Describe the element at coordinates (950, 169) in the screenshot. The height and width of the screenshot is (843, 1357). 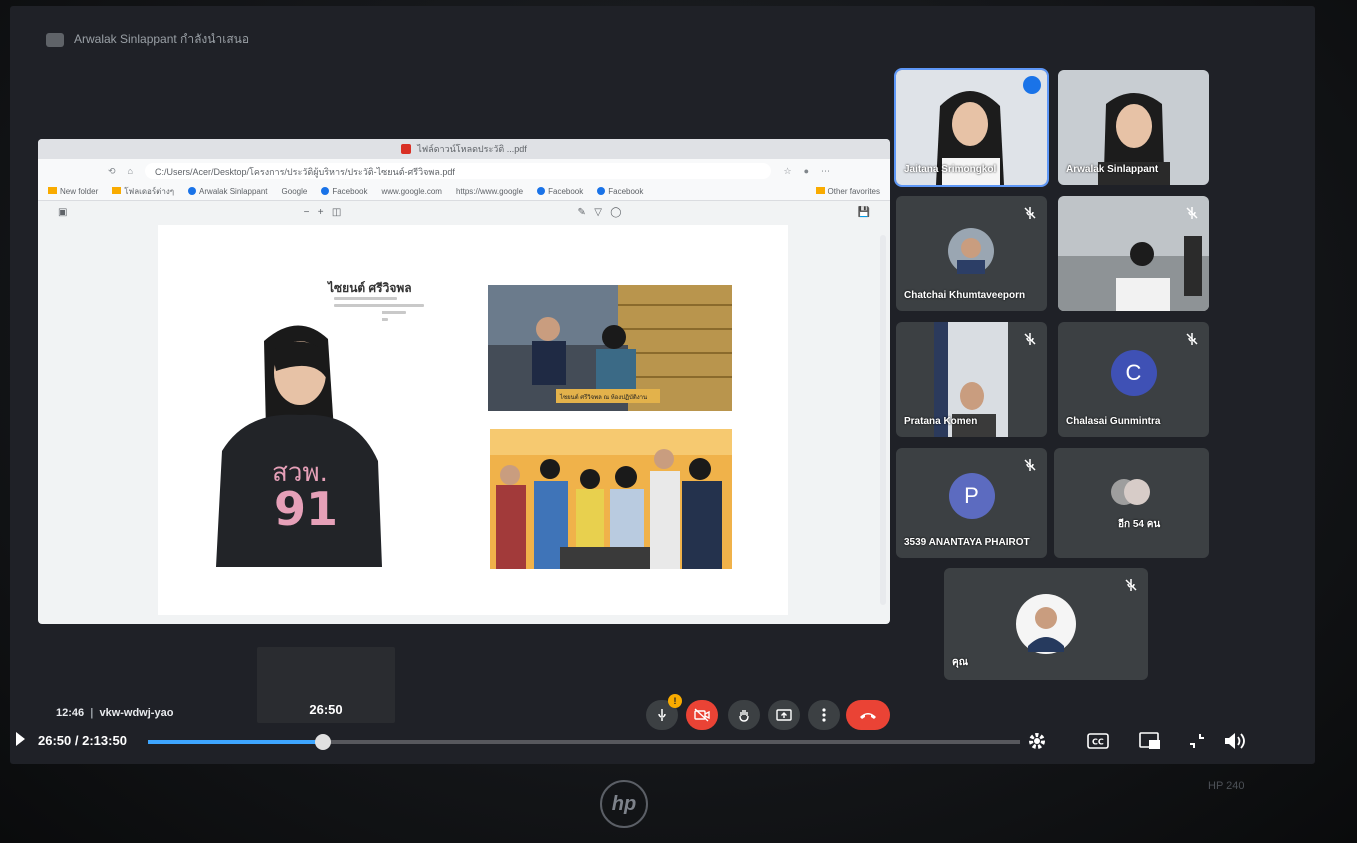
I see `participant-name: Jaitana Srimongkol` at that location.